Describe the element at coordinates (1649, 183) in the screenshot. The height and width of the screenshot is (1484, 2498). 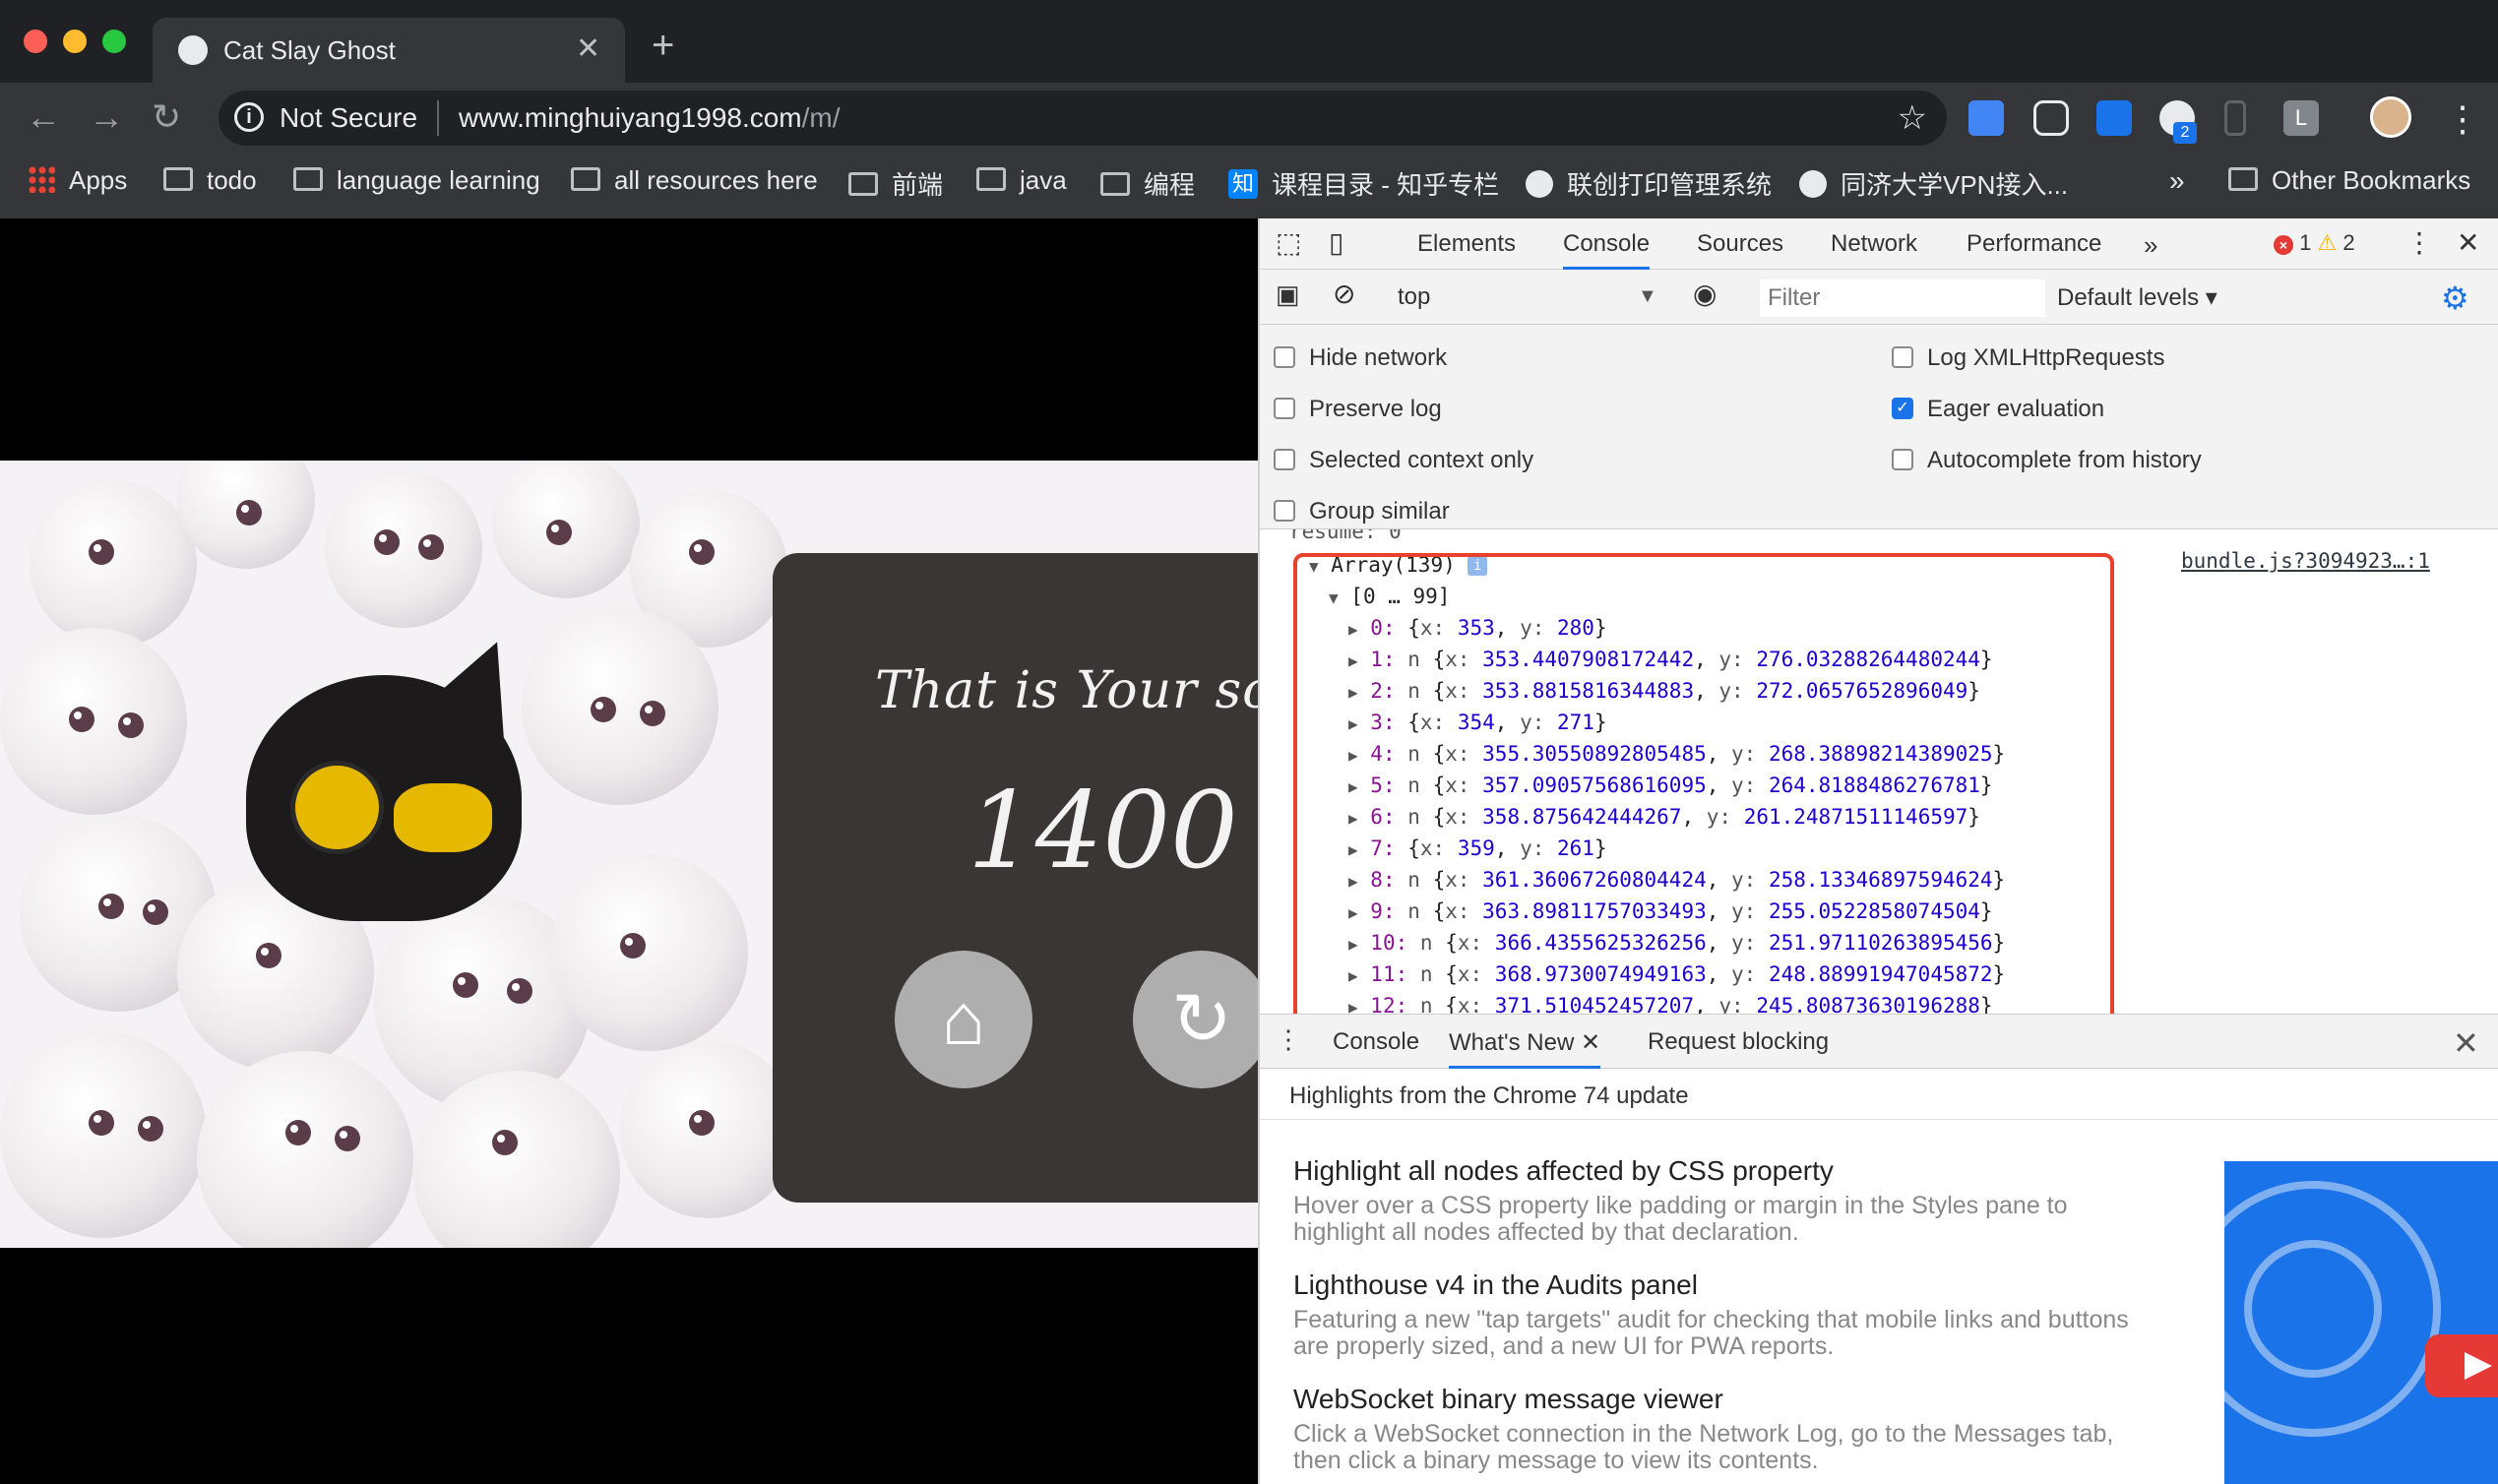
I see `bookmark-print-system: 联创打印管理系统` at that location.